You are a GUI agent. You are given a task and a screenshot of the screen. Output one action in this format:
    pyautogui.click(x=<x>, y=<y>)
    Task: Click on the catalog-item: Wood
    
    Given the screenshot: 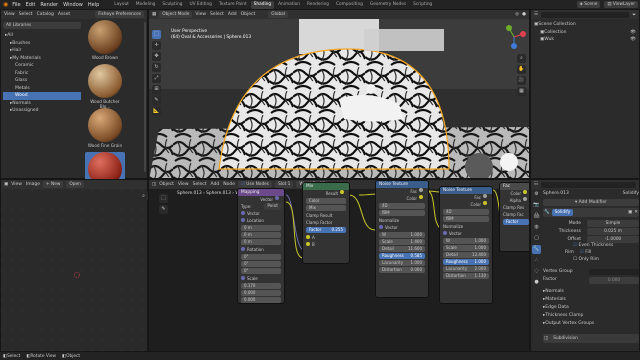 What is the action you would take?
    pyautogui.click(x=42, y=96)
    